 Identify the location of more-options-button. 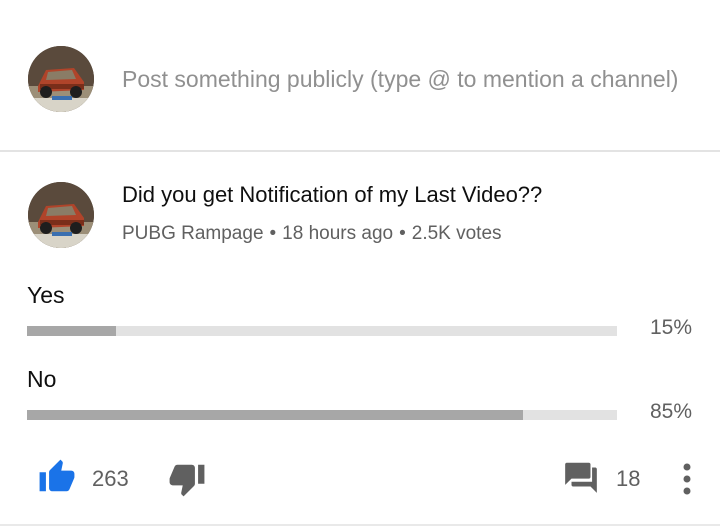
(687, 479).